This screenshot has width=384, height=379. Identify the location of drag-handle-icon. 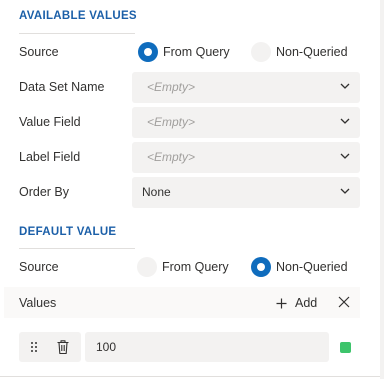
(34, 347).